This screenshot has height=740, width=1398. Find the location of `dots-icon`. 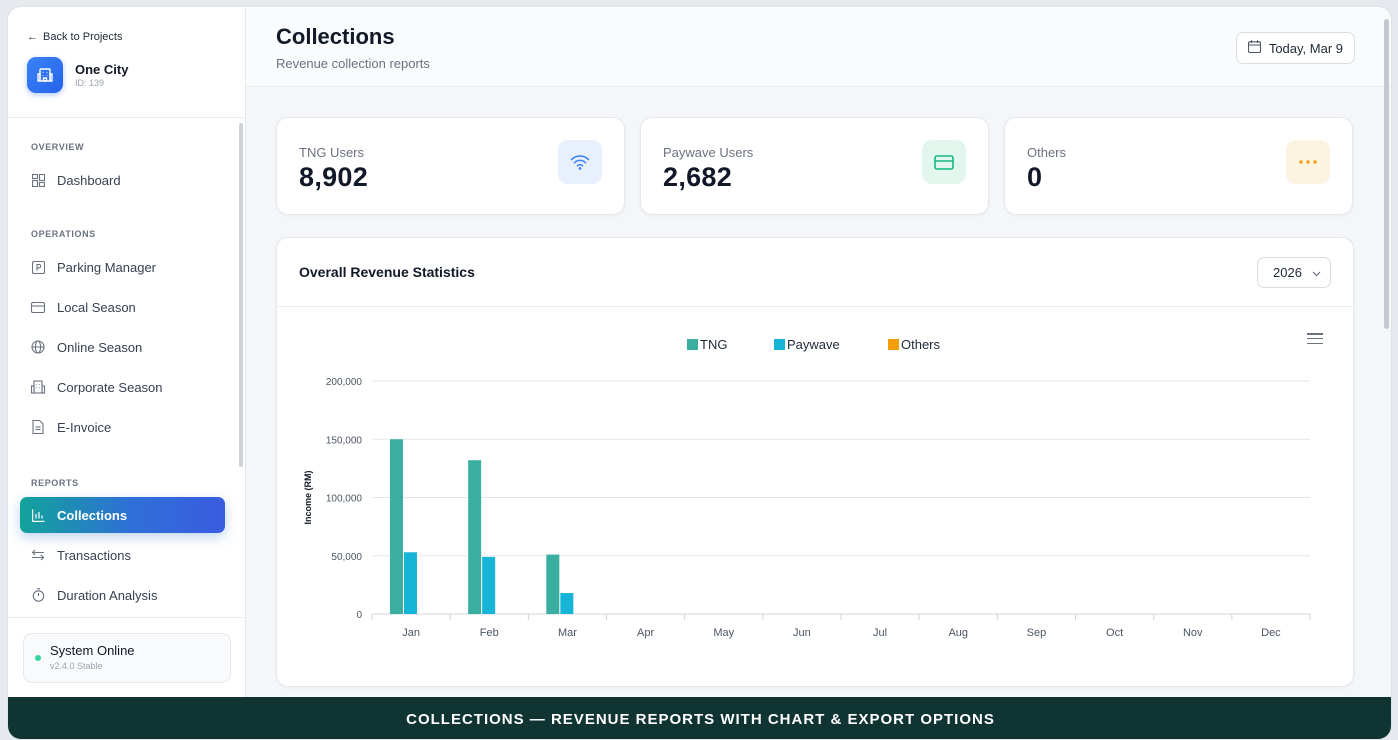

dots-icon is located at coordinates (1308, 162).